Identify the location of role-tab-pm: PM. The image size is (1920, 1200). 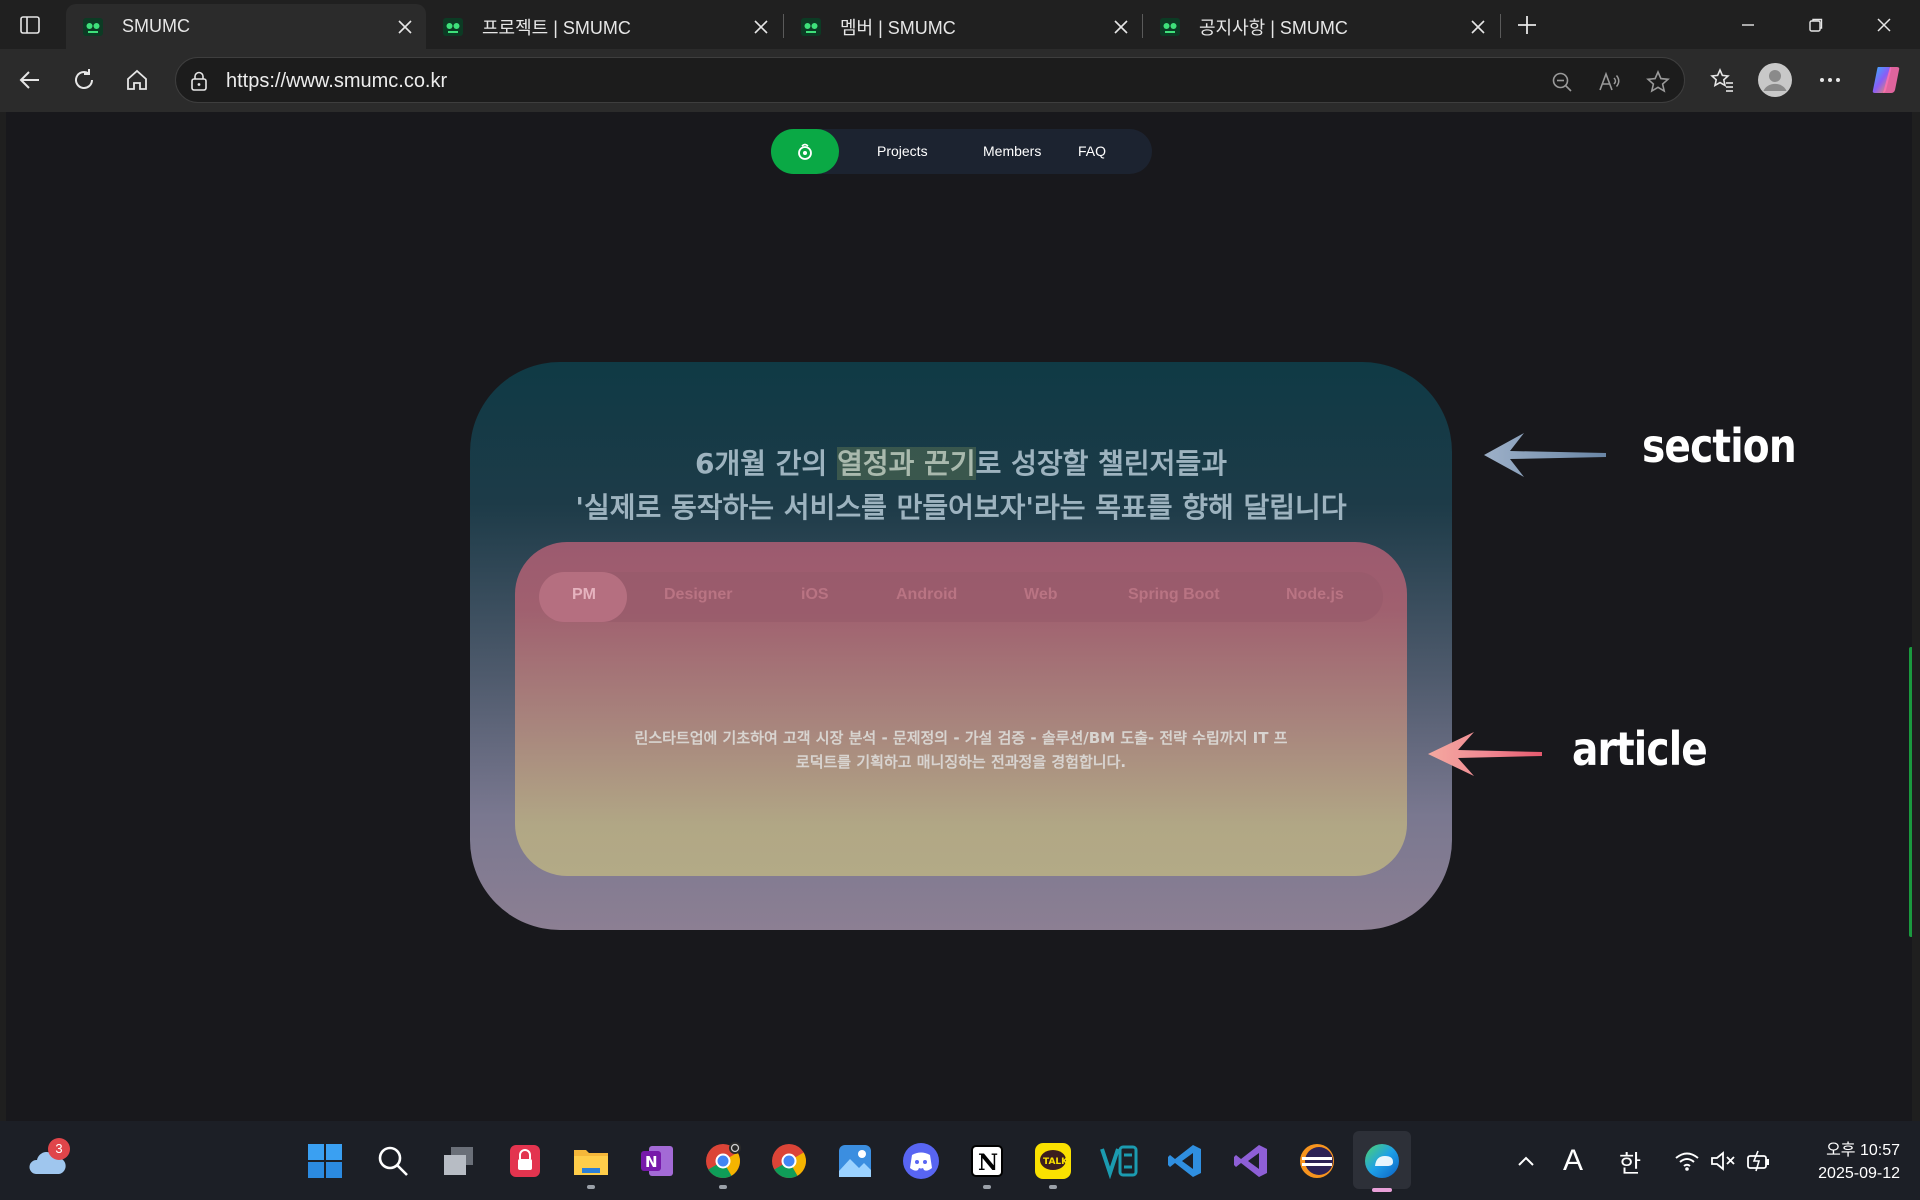
(584, 595).